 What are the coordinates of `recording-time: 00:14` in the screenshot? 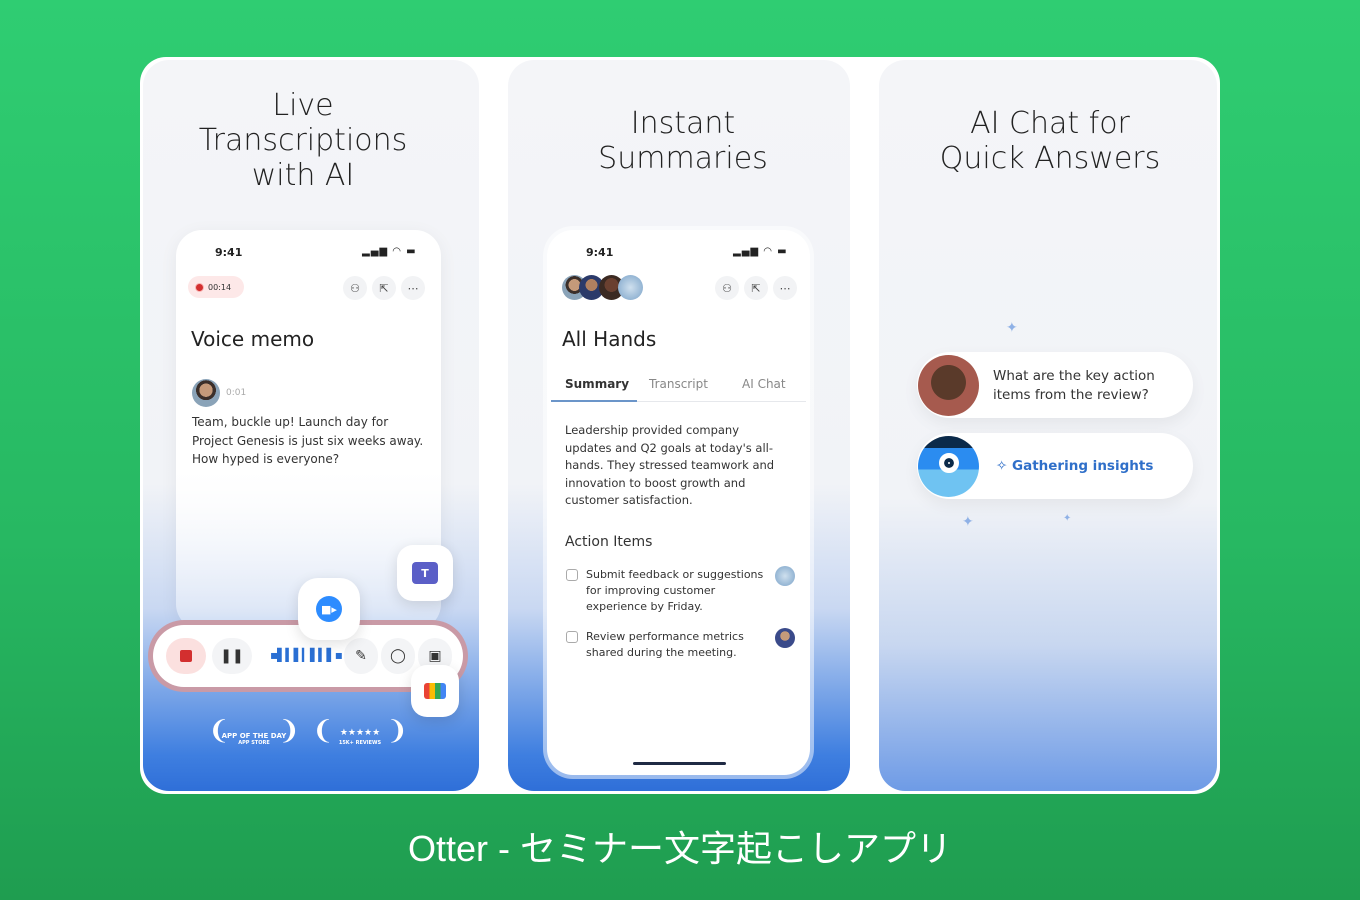 It's located at (220, 287).